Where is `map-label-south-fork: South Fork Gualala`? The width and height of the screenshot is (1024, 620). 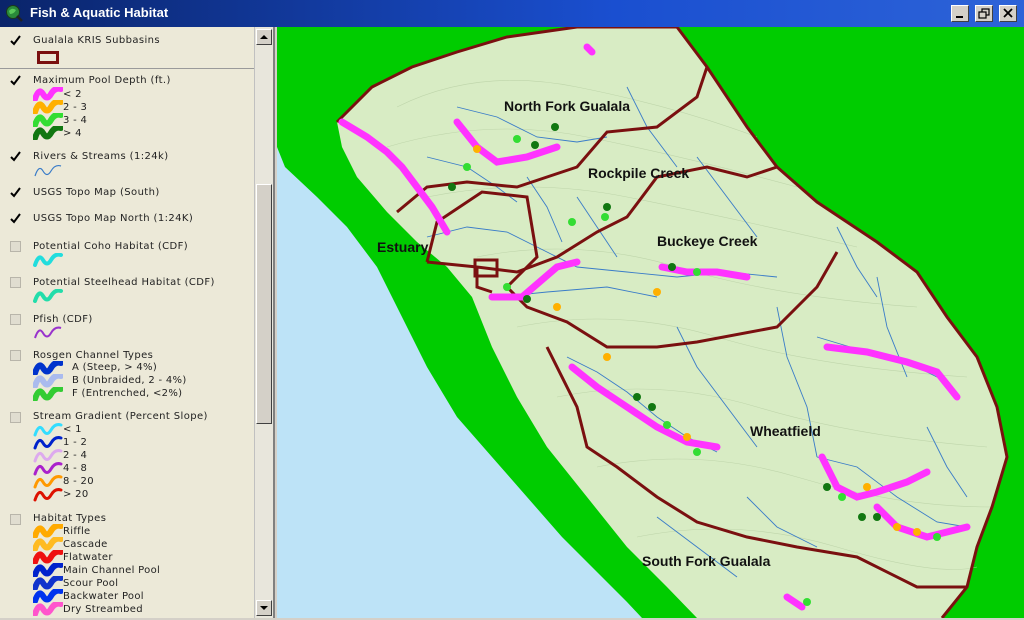 map-label-south-fork: South Fork Gualala is located at coordinates (706, 561).